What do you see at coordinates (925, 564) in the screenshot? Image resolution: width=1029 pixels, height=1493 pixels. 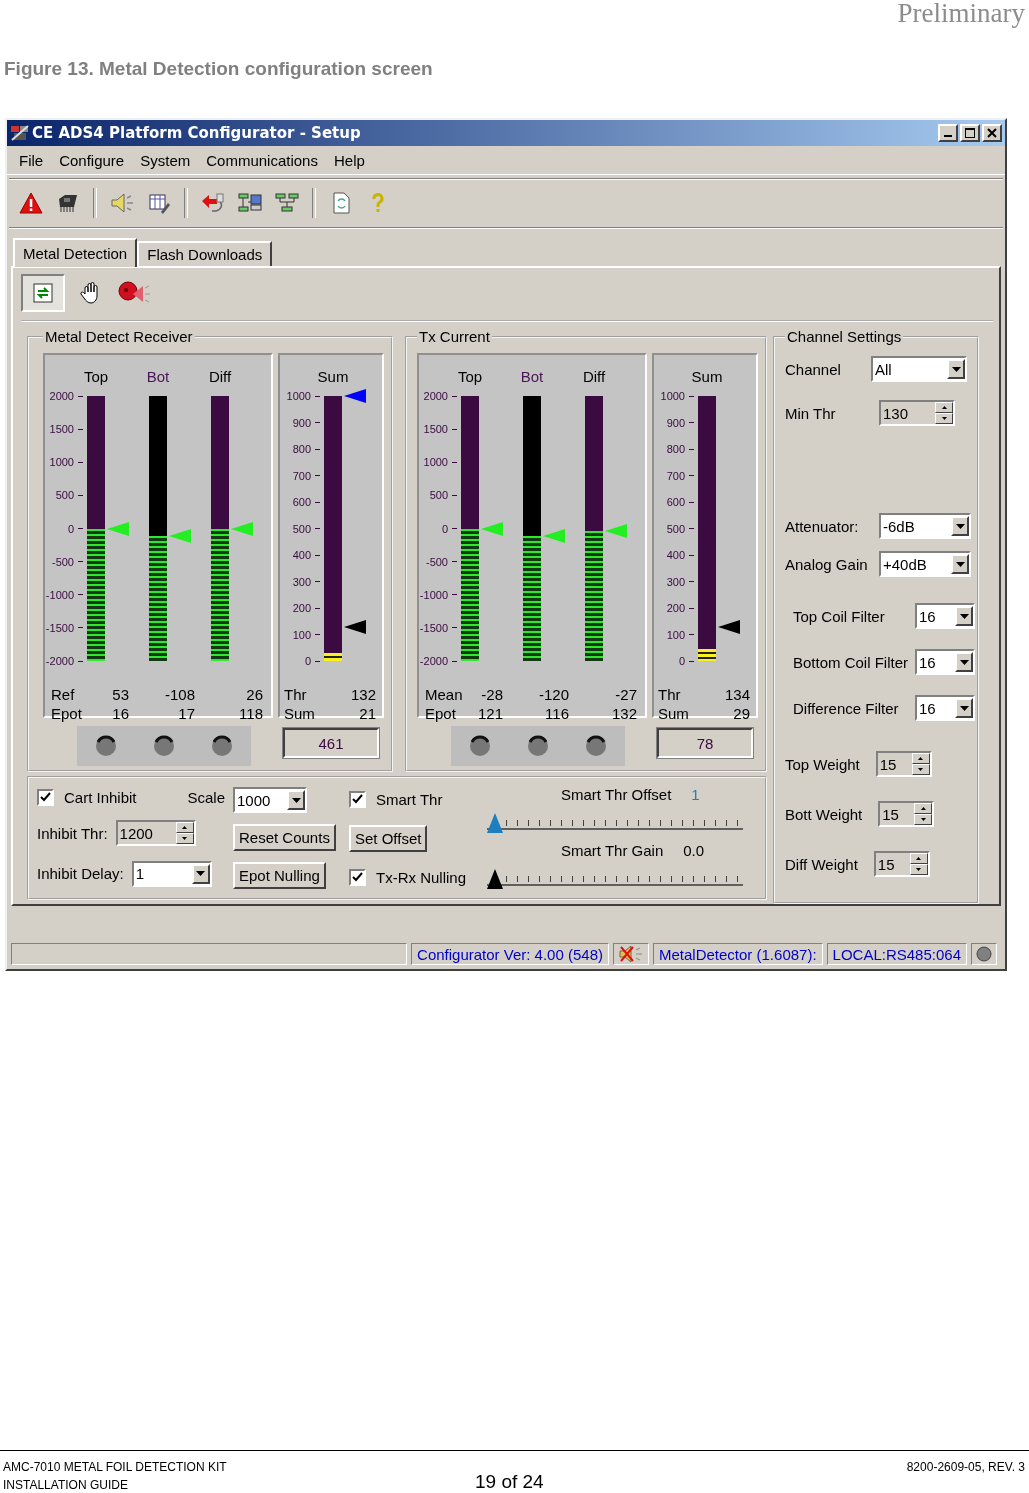 I see `dropdown: +40dB` at bounding box center [925, 564].